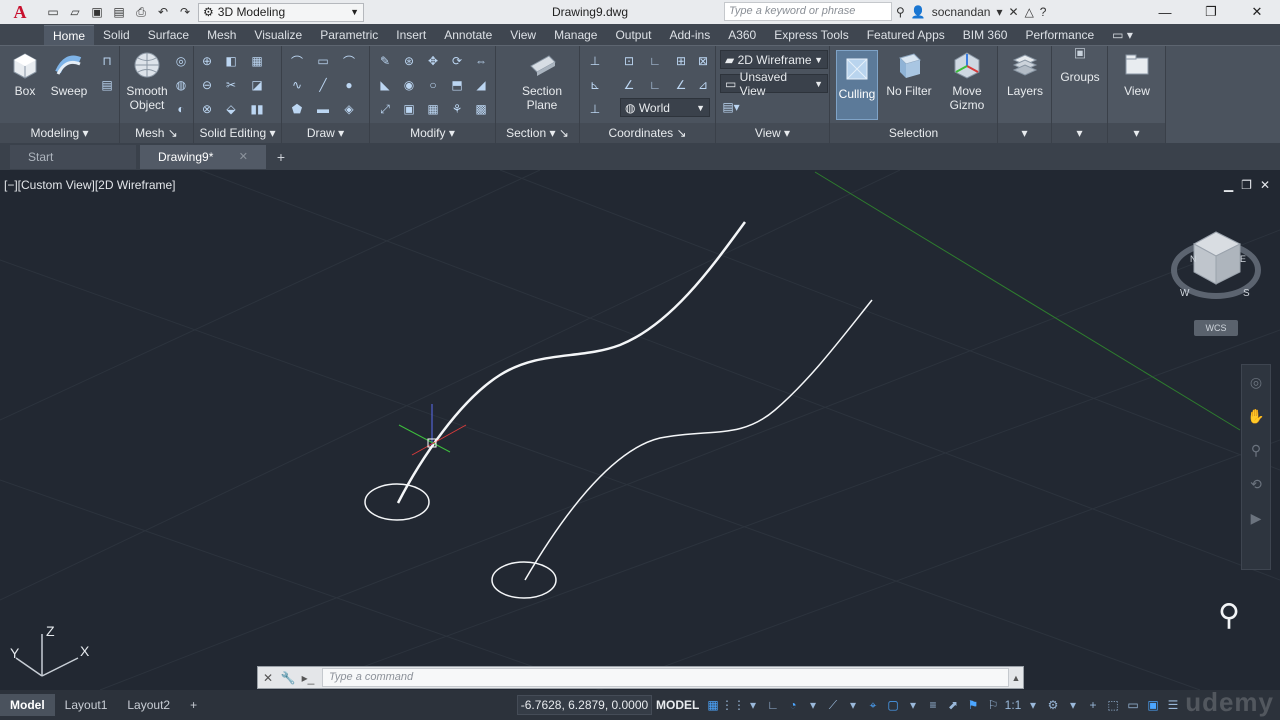 The height and width of the screenshot is (720, 1280). What do you see at coordinates (772, 133) in the screenshot?
I see `panel-title-view: View ▾` at bounding box center [772, 133].